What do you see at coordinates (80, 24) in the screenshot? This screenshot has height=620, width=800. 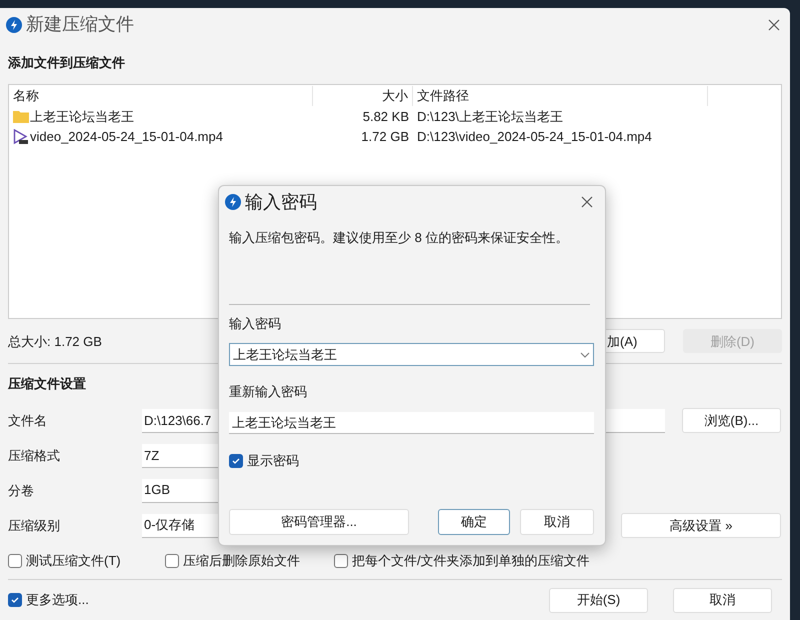 I see `window-title: 新建压缩文件` at bounding box center [80, 24].